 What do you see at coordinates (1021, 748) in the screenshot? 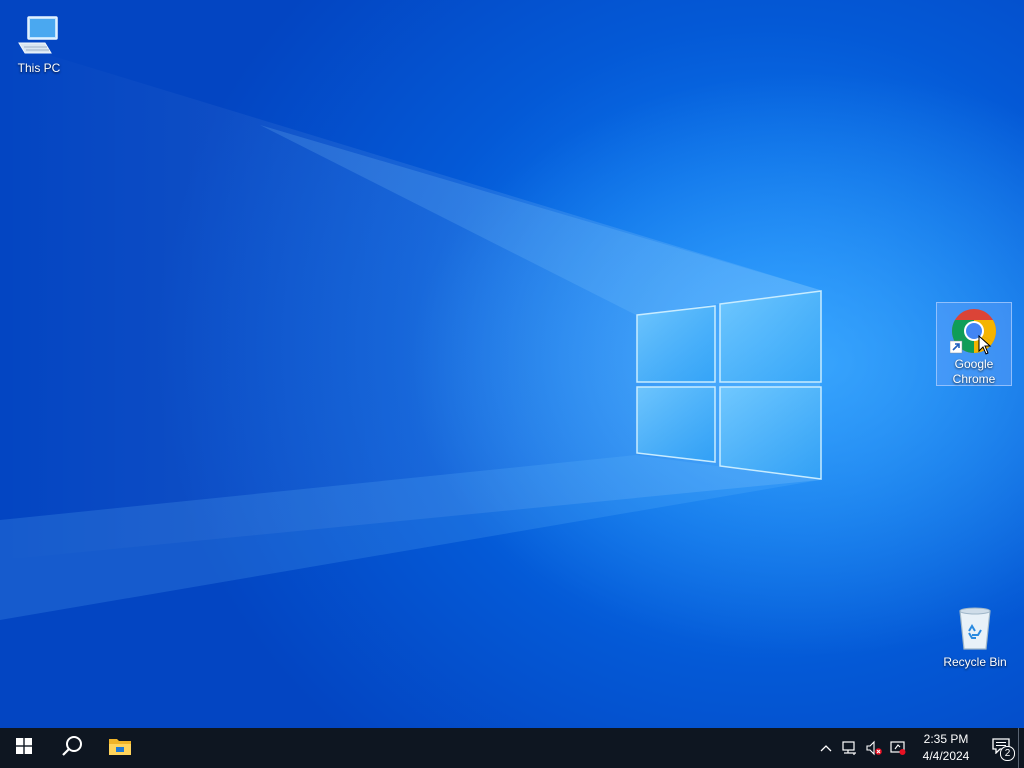
I see `show-desktop-button` at bounding box center [1021, 748].